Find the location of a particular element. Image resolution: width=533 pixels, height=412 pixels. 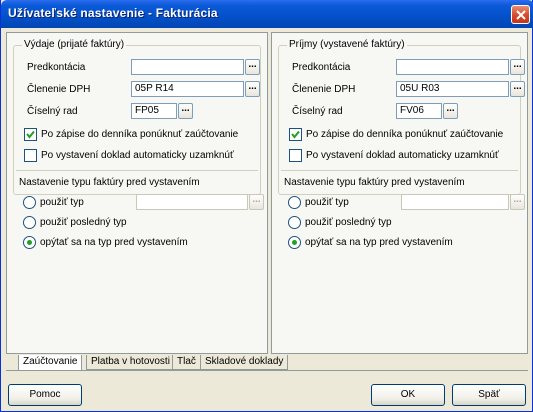

rad-field: FP05 is located at coordinates (154, 111).